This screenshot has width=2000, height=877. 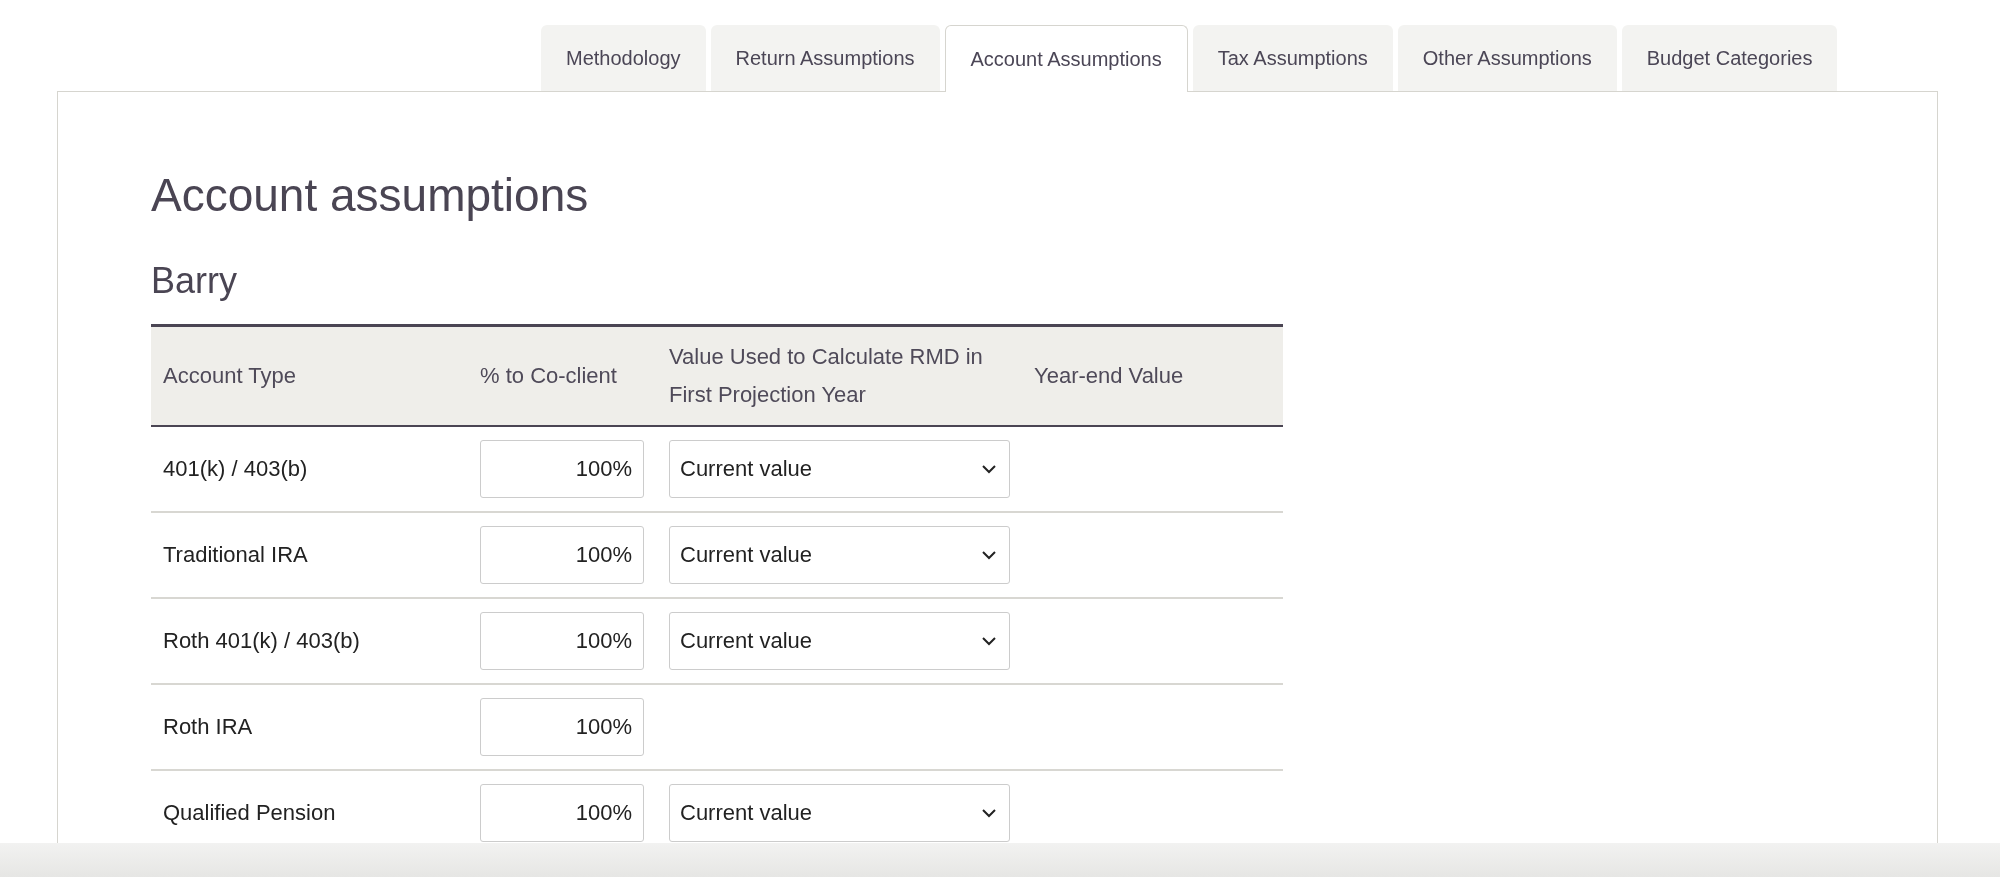 I want to click on column-header: Value Used to Calculate RMD in First Projection Year, so click(x=826, y=375).